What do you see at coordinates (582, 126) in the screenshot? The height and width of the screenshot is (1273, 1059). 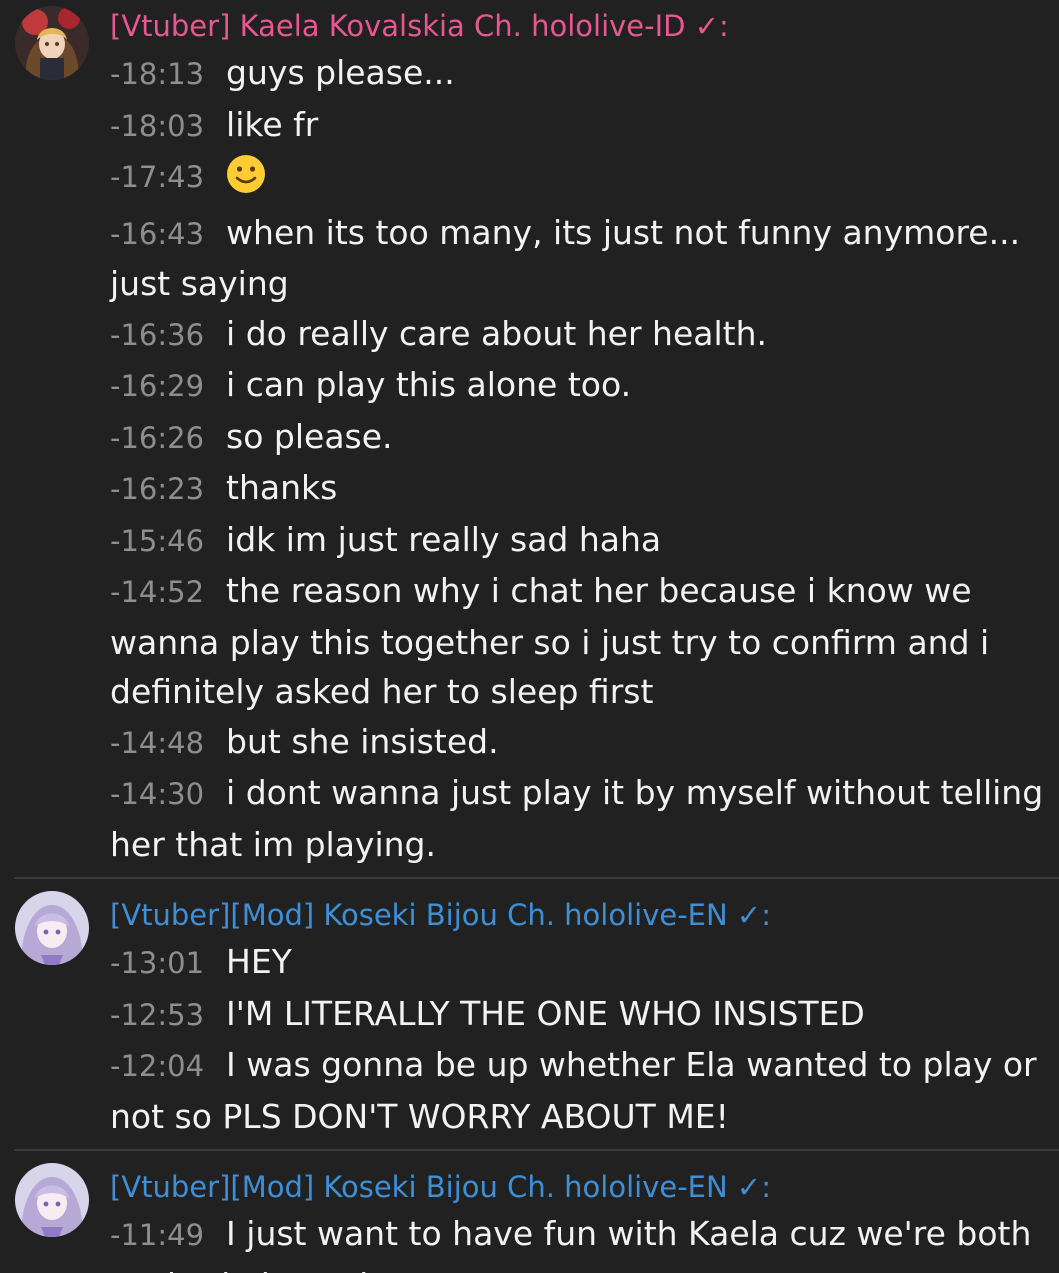 I see `chat-message: -18:03 like fr` at bounding box center [582, 126].